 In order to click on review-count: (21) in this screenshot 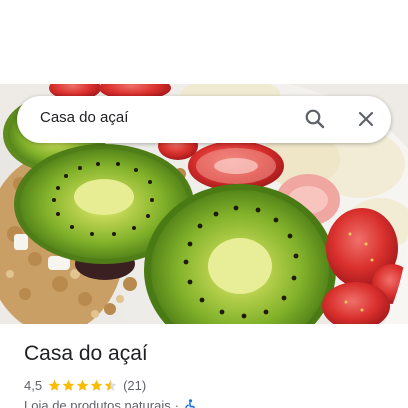, I will do `click(134, 385)`.